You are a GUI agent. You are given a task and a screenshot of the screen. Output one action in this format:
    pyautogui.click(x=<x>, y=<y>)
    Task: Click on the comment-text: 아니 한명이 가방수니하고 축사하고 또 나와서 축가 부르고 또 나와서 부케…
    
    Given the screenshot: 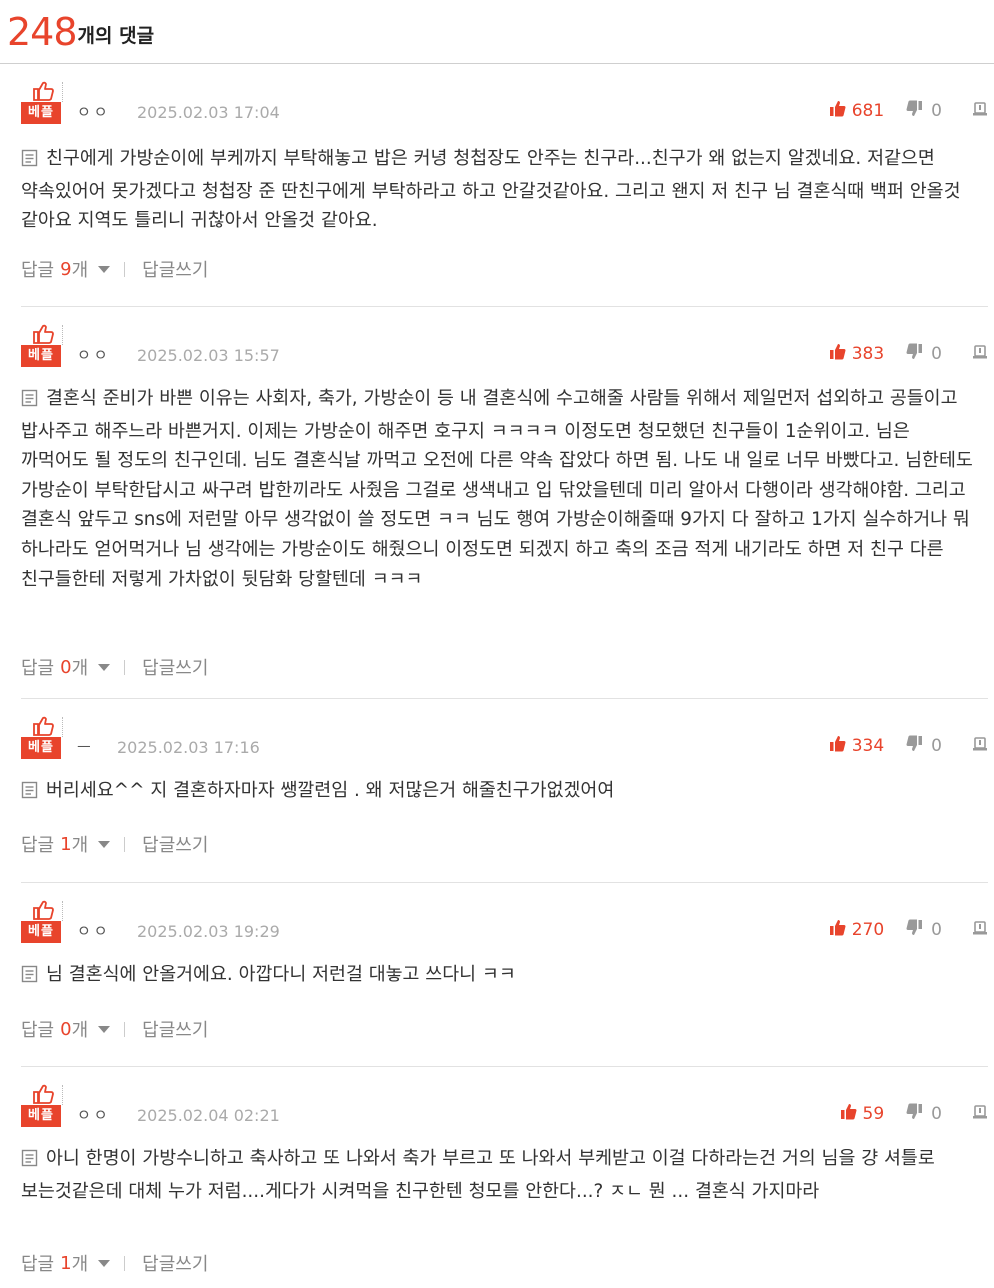 What is the action you would take?
    pyautogui.click(x=478, y=1175)
    